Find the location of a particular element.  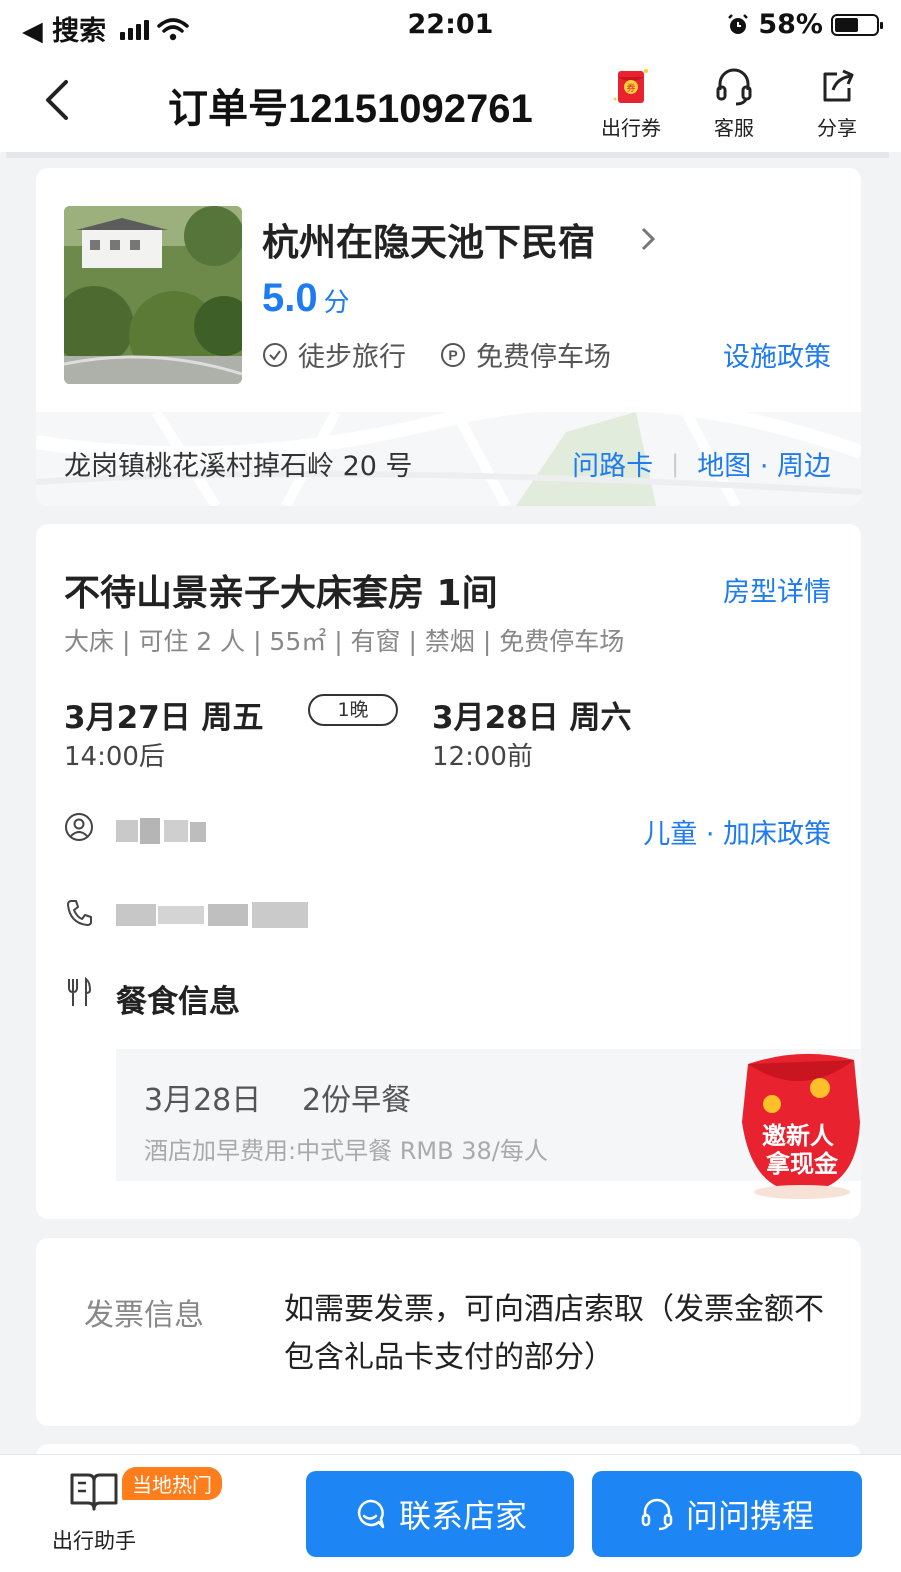

directions-card-link: 问路卡 is located at coordinates (612, 463).